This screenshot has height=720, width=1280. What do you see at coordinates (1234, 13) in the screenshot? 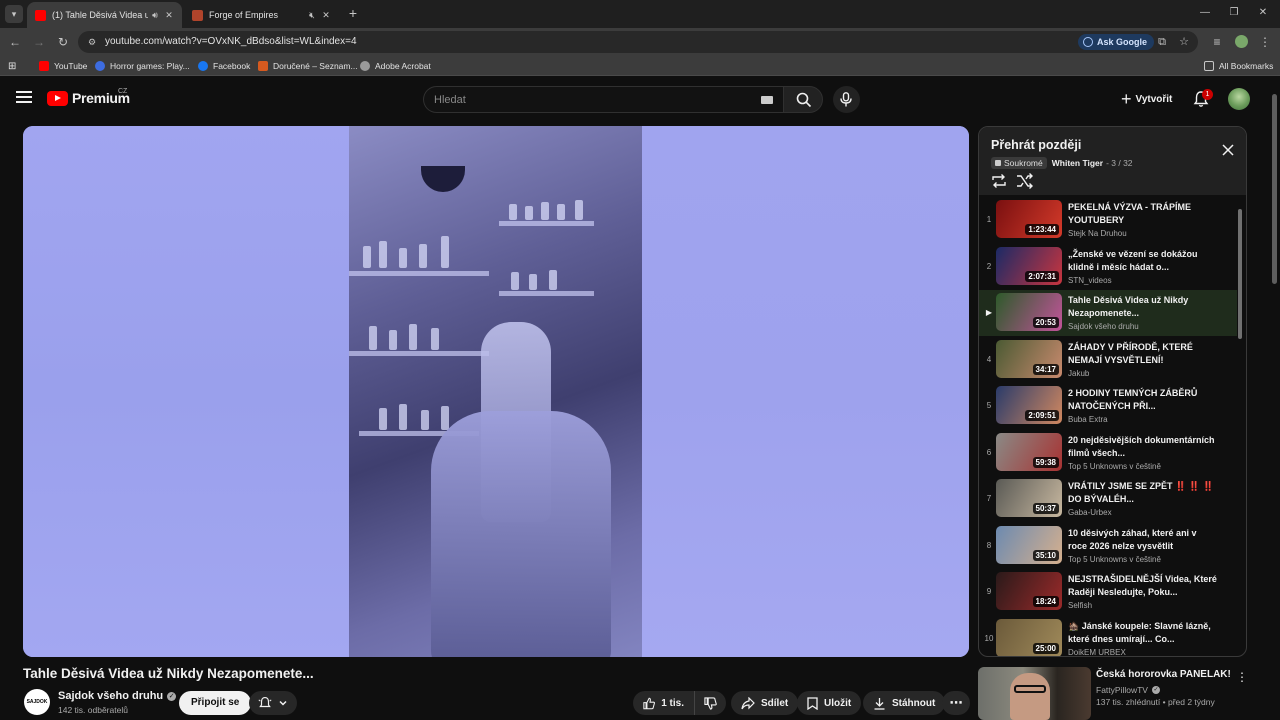
I see `restore-icon: ❐` at bounding box center [1234, 13].